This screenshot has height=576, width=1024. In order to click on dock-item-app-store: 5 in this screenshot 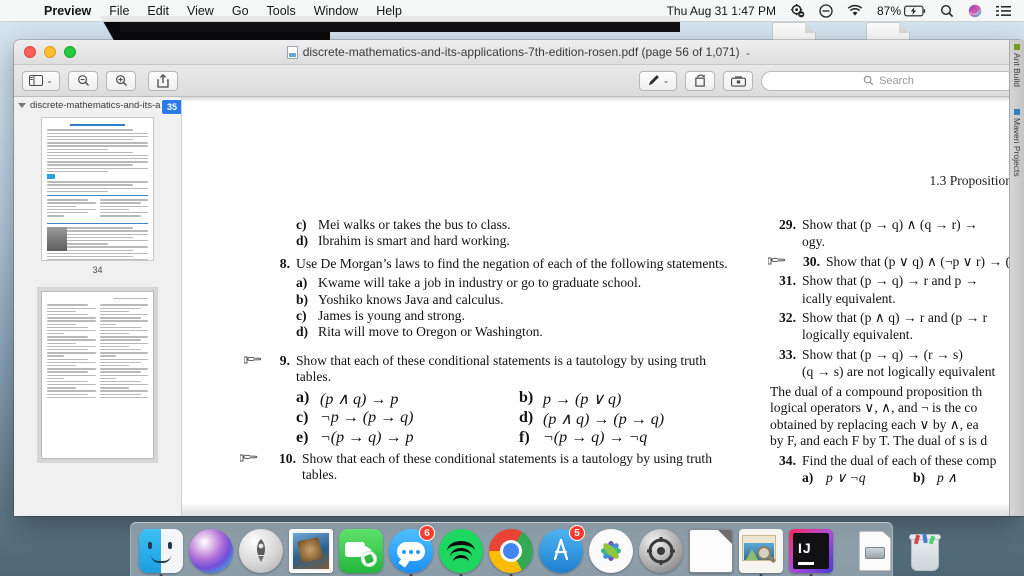, I will do `click(562, 549)`.